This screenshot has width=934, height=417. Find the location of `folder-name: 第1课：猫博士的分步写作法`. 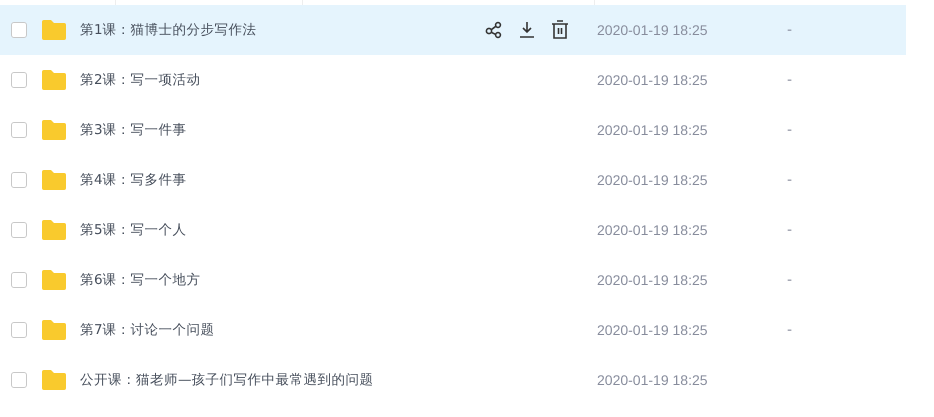

folder-name: 第1课：猫博士的分步写作法 is located at coordinates (280, 30).